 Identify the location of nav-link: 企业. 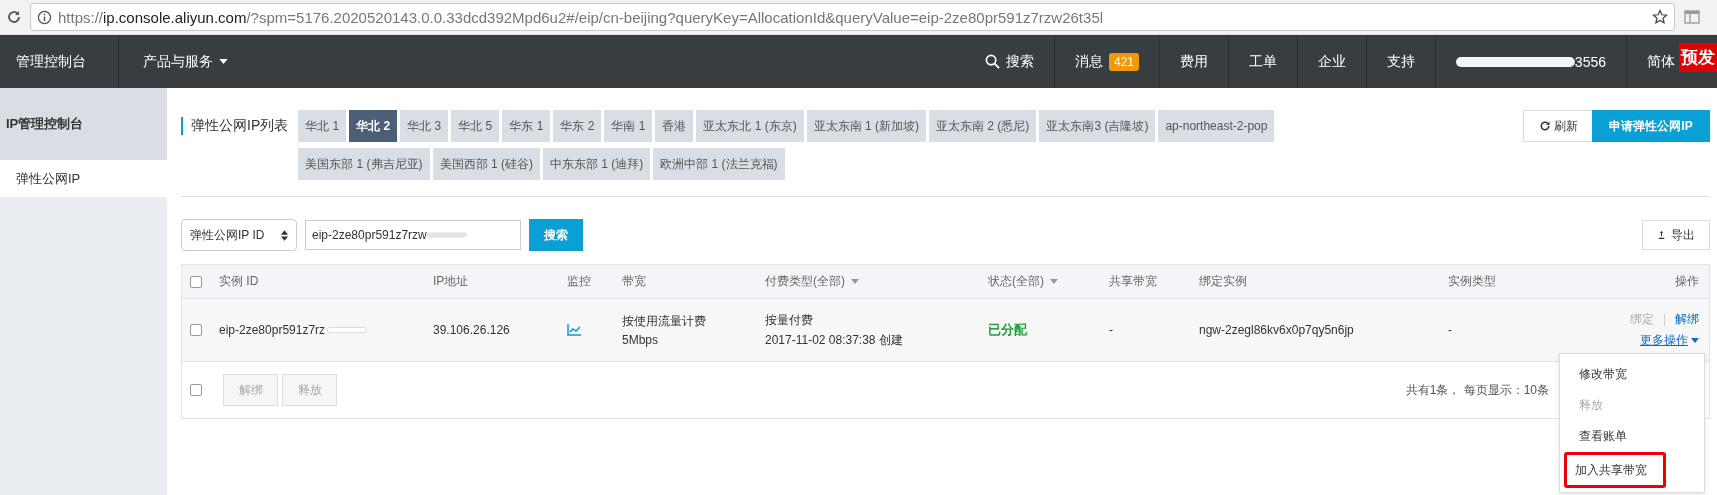
(1331, 61).